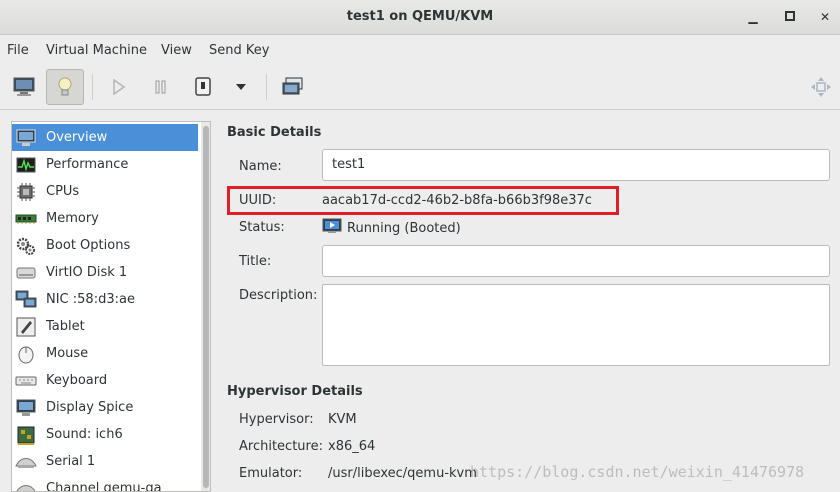 The image size is (840, 492). What do you see at coordinates (24, 87) in the screenshot?
I see `console-icon` at bounding box center [24, 87].